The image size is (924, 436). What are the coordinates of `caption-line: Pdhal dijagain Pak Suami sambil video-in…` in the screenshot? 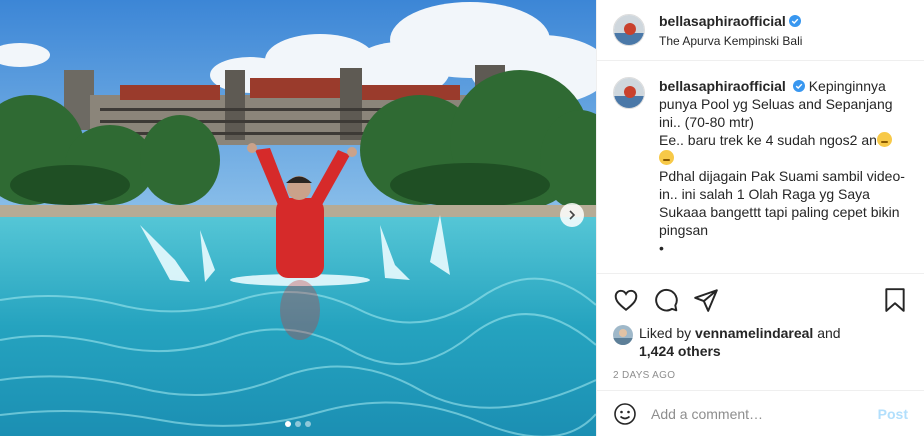 It's located at (782, 203).